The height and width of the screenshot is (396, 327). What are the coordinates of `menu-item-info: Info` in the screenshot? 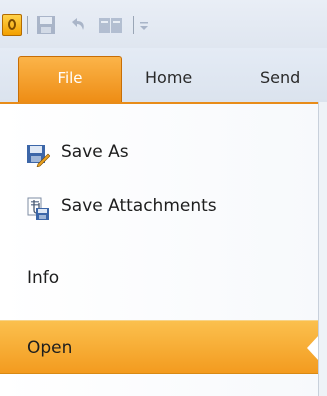 It's located at (159, 278).